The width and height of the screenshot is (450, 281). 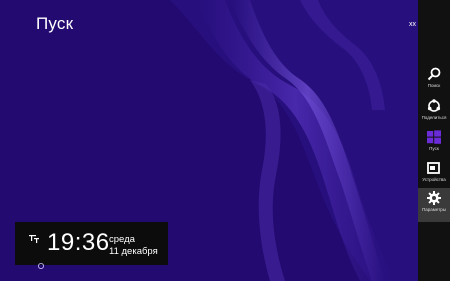 What do you see at coordinates (434, 105) in the screenshot?
I see `share-icon` at bounding box center [434, 105].